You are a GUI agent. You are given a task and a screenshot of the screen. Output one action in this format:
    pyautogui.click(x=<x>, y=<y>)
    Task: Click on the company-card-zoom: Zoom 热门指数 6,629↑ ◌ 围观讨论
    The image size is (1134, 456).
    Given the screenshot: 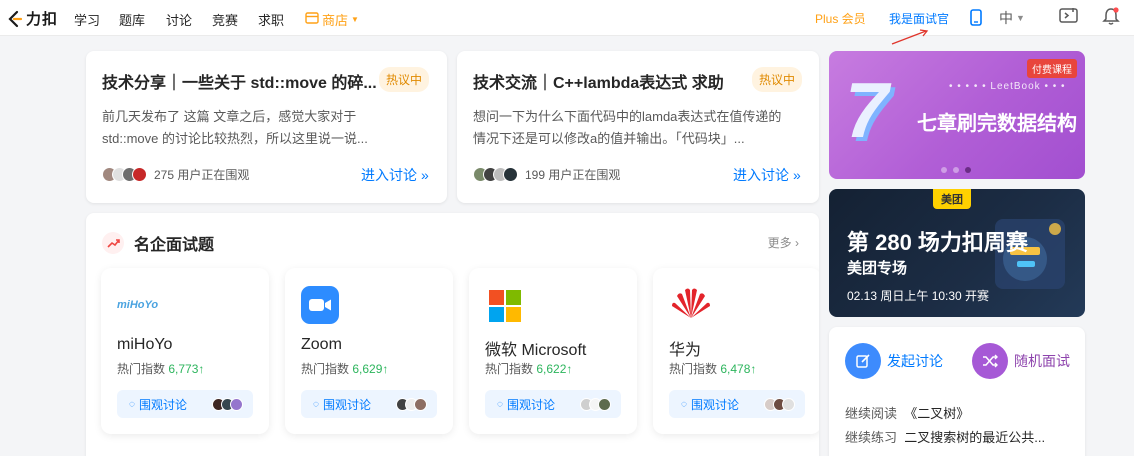 What is the action you would take?
    pyautogui.click(x=369, y=351)
    